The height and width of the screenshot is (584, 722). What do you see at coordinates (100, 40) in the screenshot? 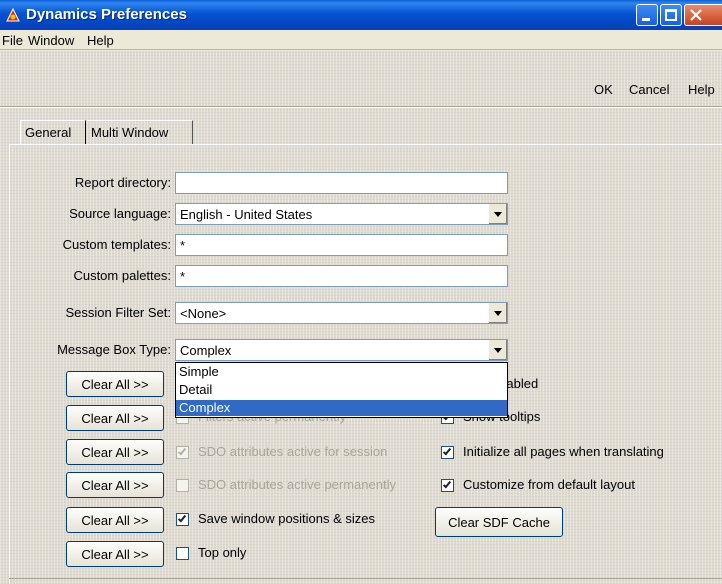
I see `menu-help: Help` at bounding box center [100, 40].